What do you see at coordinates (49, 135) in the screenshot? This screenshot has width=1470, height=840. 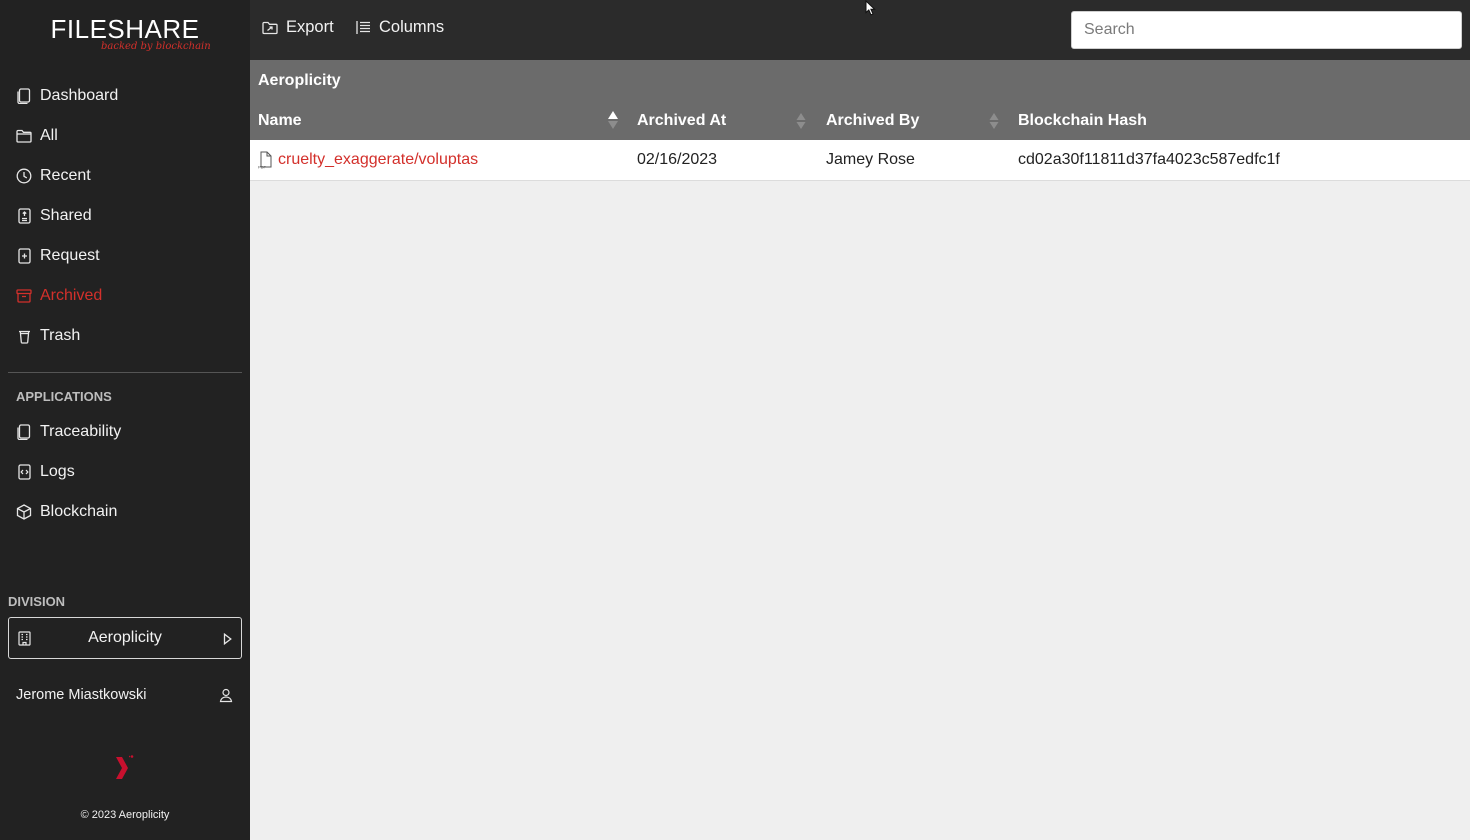 I see `nav-label: All` at bounding box center [49, 135].